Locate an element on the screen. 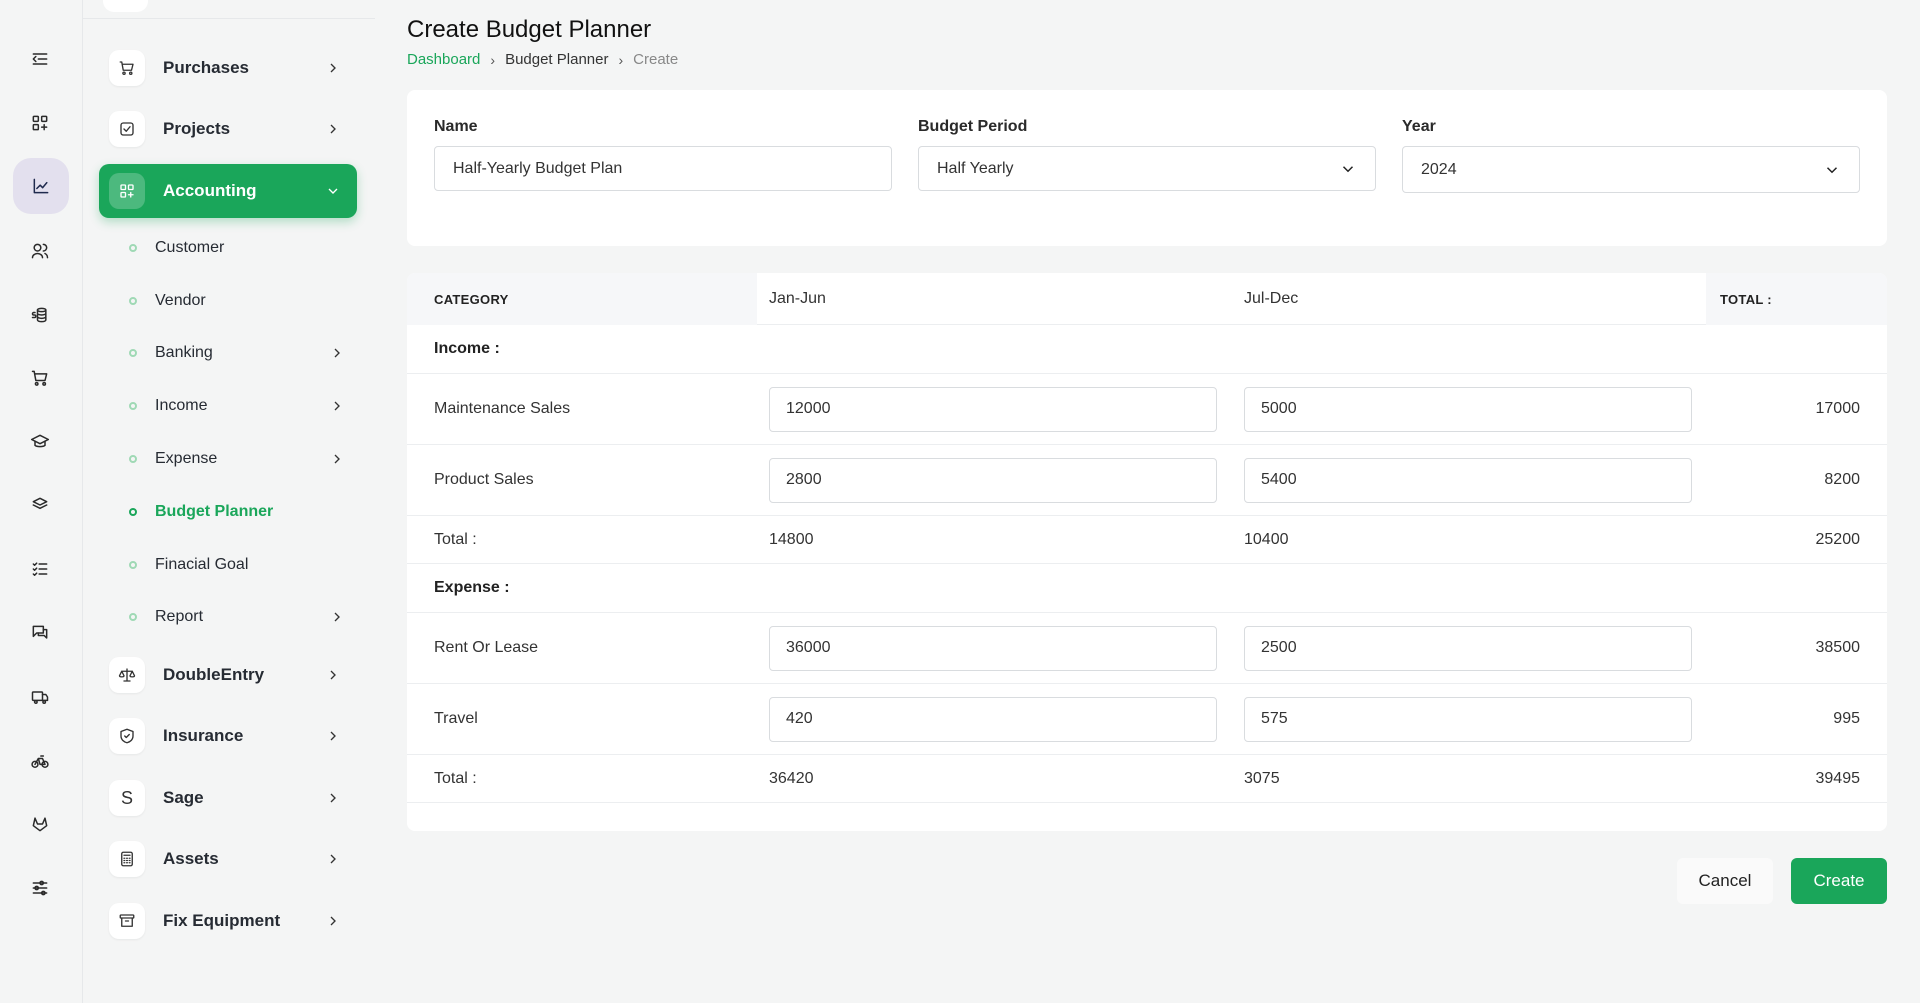 The height and width of the screenshot is (1003, 1920). sidebar-item-label: Purchases is located at coordinates (206, 67).